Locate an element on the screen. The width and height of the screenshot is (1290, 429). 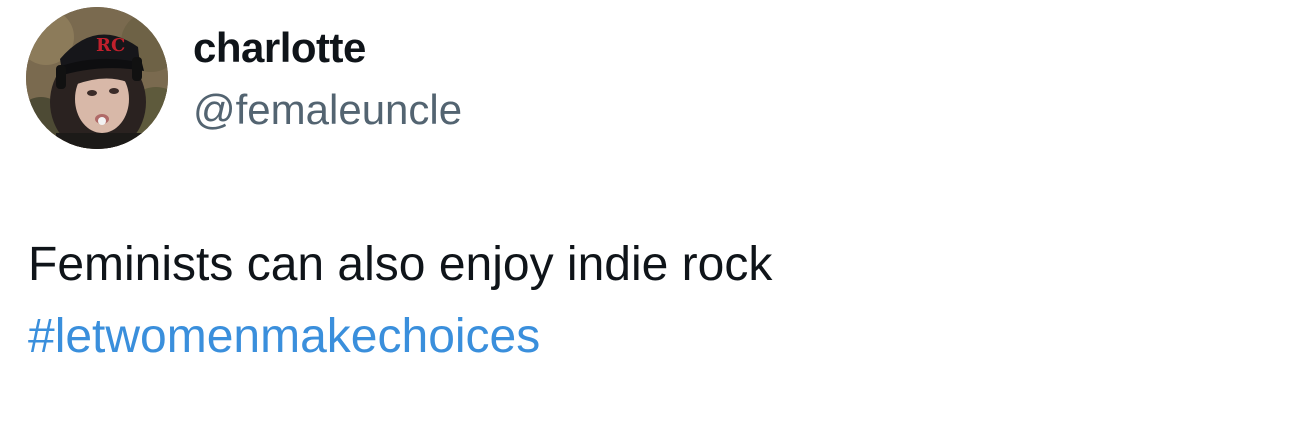
user-handle: @femaleuncle is located at coordinates (327, 110).